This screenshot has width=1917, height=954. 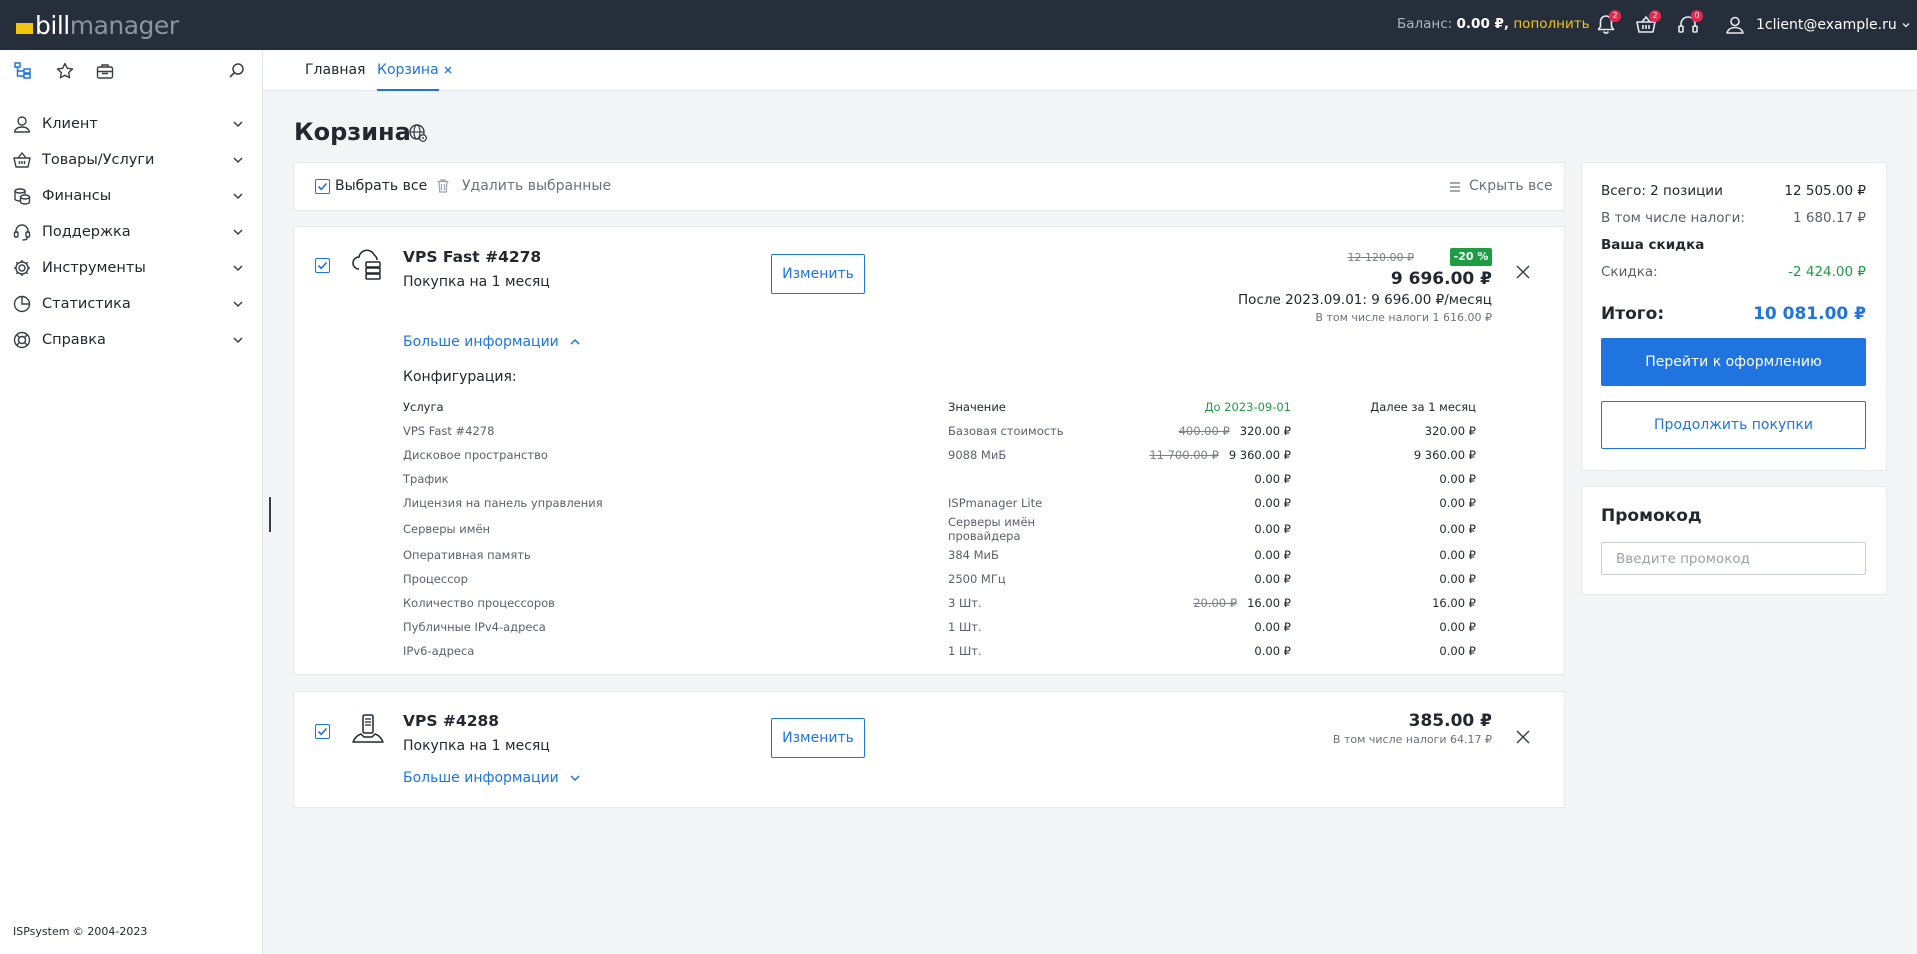 I want to click on server-hand-icon, so click(x=368, y=728).